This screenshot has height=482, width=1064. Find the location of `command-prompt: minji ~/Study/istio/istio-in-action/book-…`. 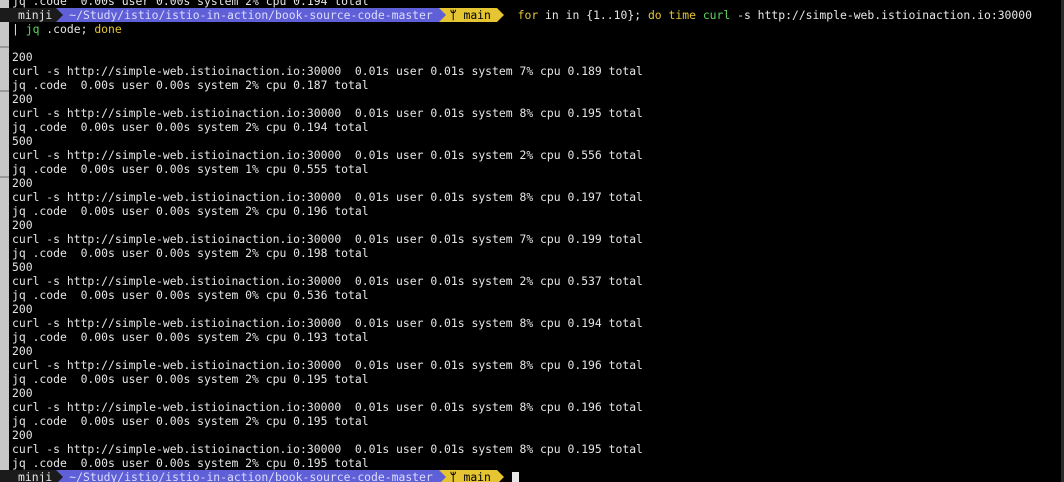

command-prompt: minji ~/Study/istio/istio-in-action/book-… is located at coordinates (532, 15).